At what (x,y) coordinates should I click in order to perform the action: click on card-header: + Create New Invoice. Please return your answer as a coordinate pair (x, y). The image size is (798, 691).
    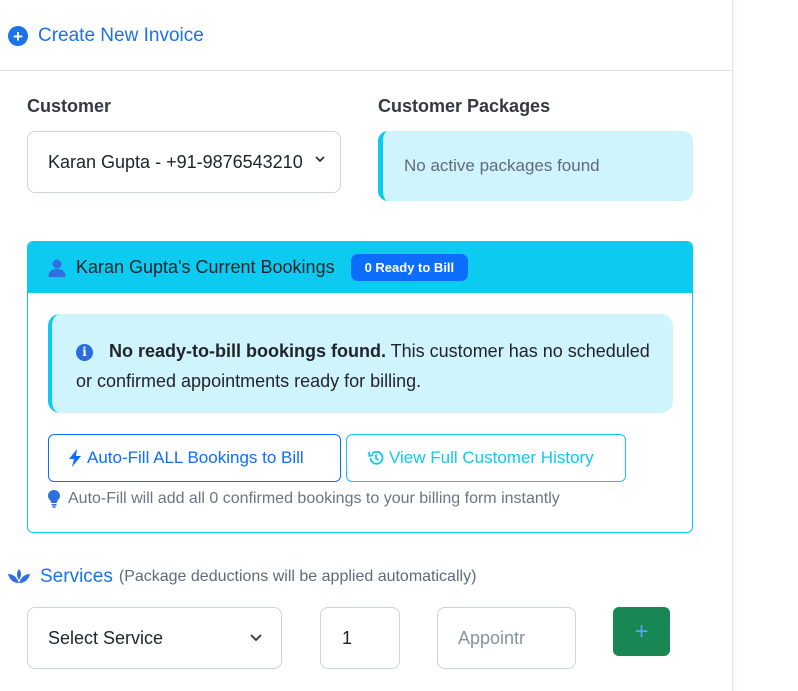
    Looking at the image, I should click on (366, 35).